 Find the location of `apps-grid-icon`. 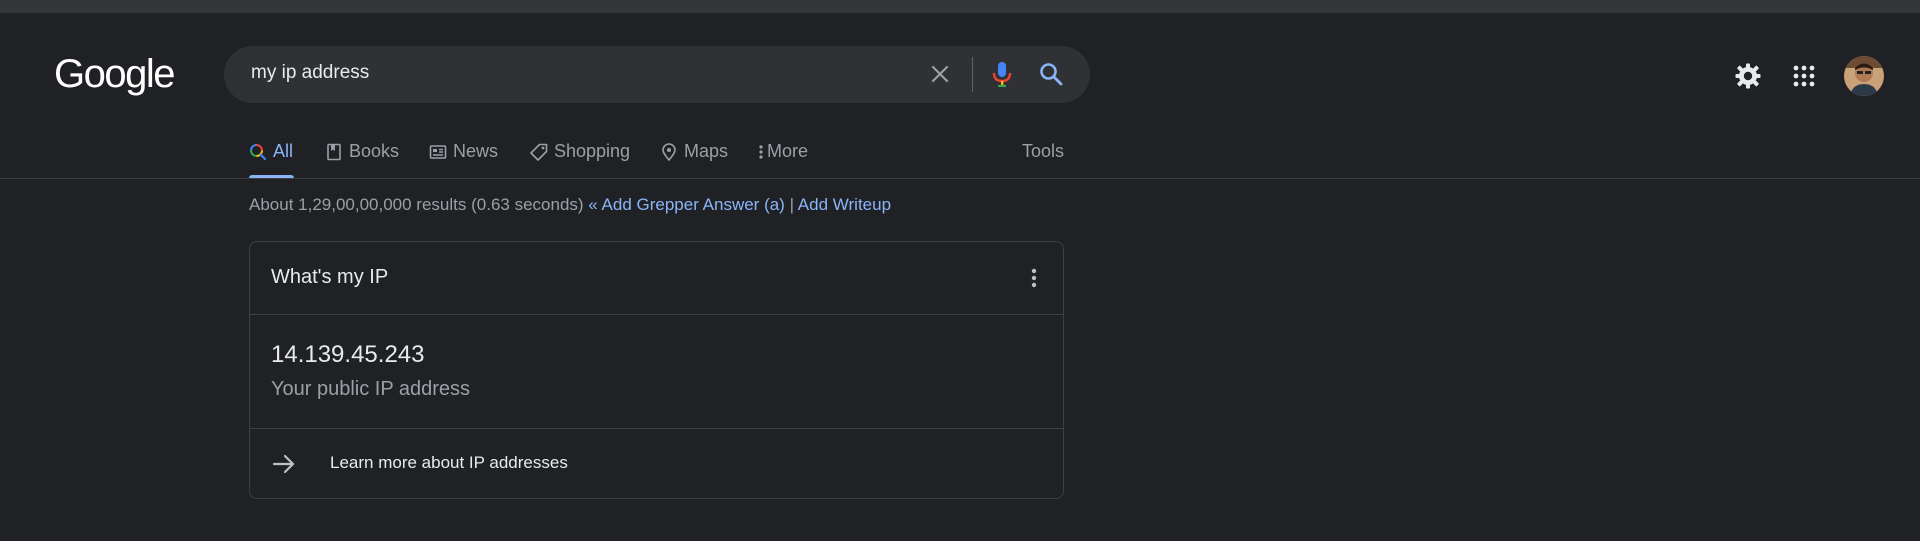

apps-grid-icon is located at coordinates (1804, 76).